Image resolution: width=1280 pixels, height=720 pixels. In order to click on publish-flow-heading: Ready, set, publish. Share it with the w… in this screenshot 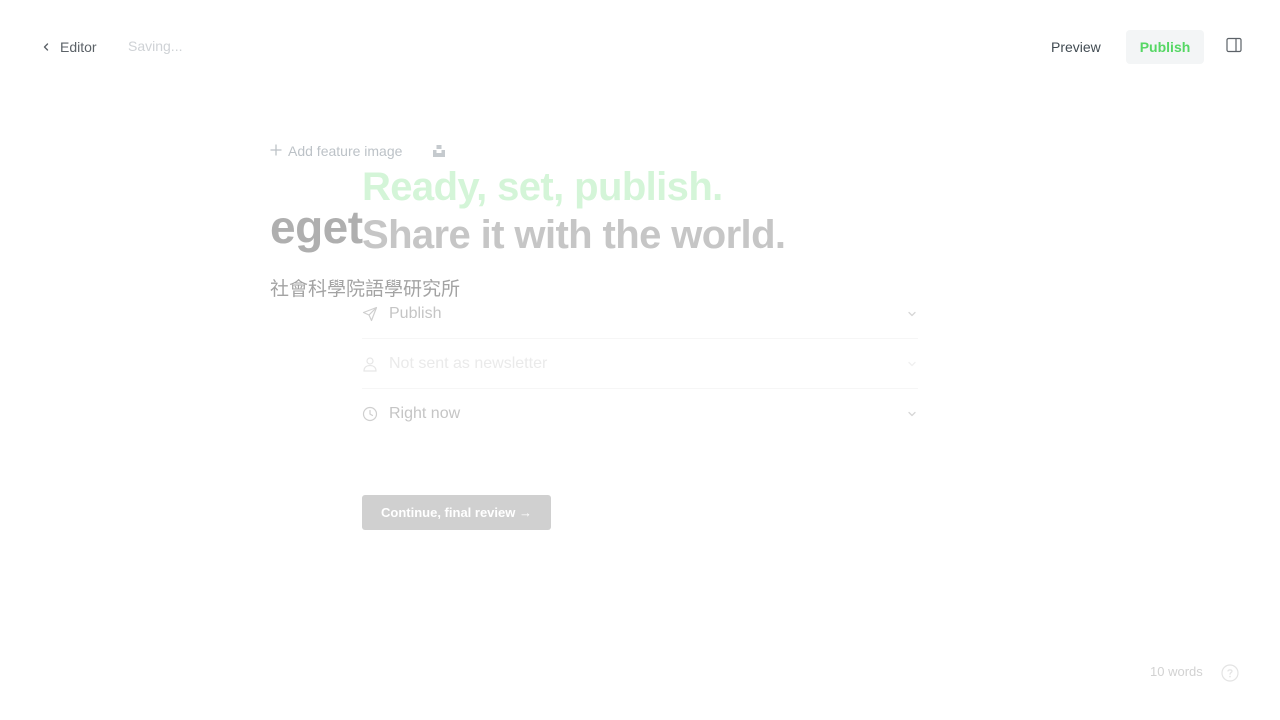, I will do `click(640, 211)`.